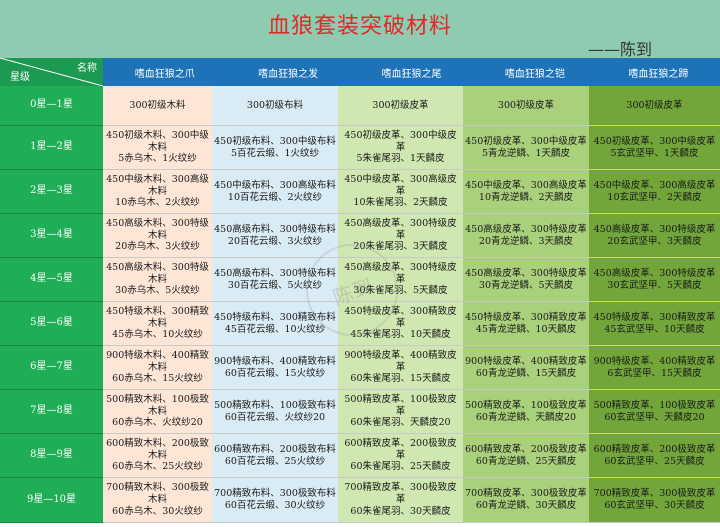 The image size is (720, 527). What do you see at coordinates (654, 500) in the screenshot?
I see `table-cell: 700精致皮革、300极致皮革 60玄武坚甲、30天麟皮` at bounding box center [654, 500].